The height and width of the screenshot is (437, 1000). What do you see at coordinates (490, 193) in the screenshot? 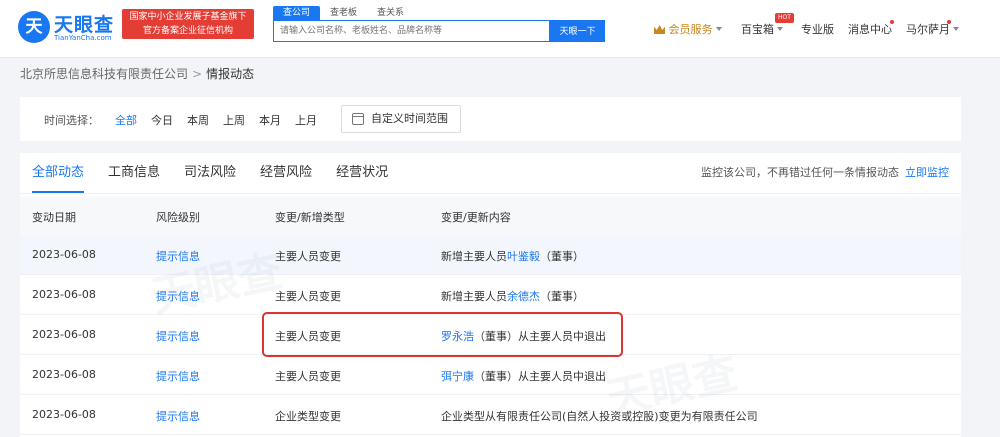
I see `tabs-divider` at bounding box center [490, 193].